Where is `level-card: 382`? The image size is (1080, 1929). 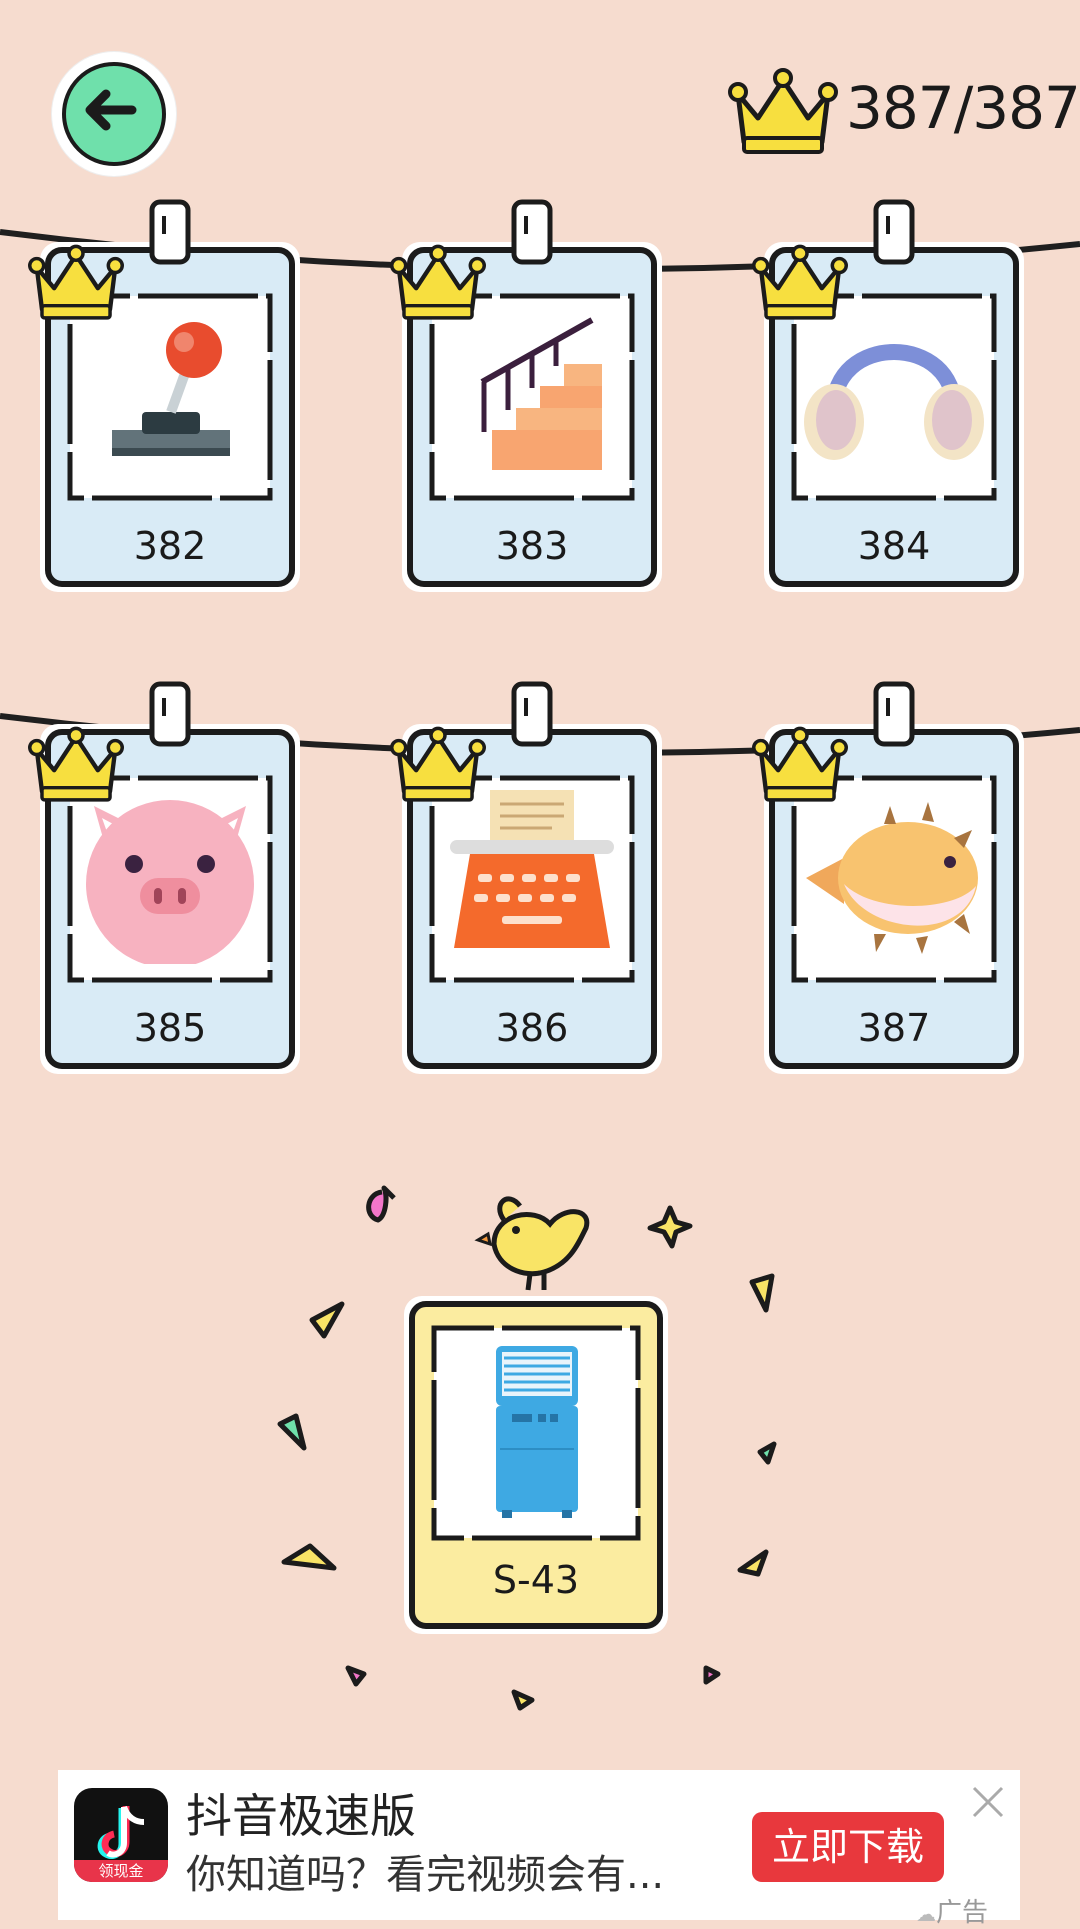
level-card: 382 is located at coordinates (166, 395).